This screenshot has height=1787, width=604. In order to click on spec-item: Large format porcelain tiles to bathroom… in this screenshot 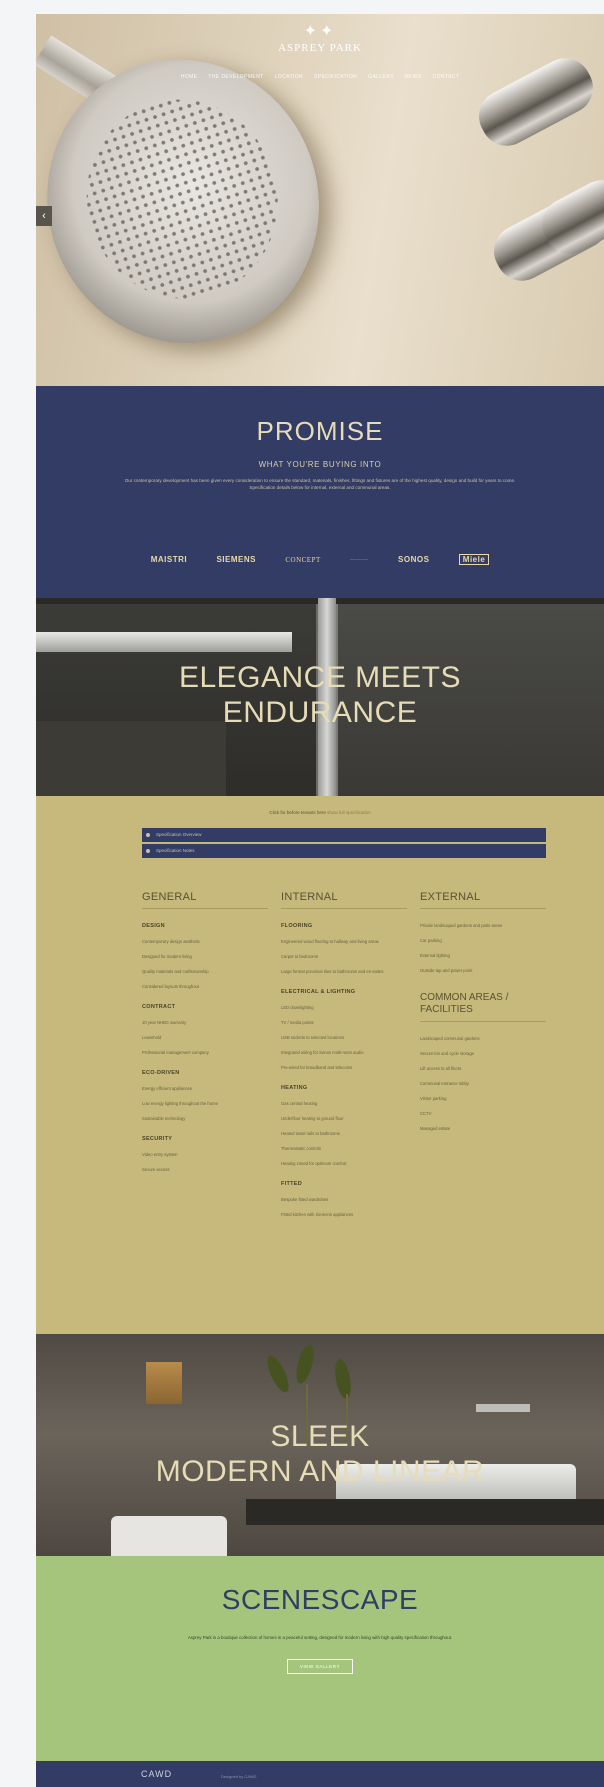, I will do `click(332, 971)`.